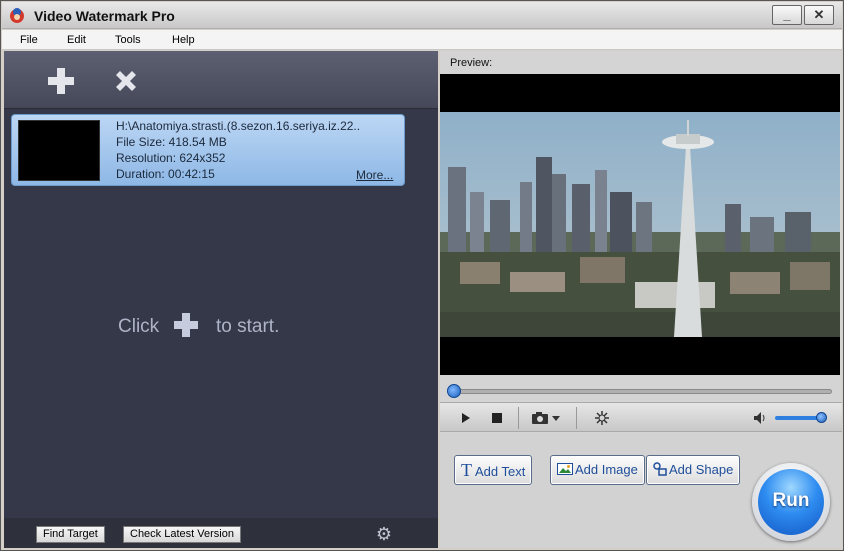 The image size is (844, 551). Describe the element at coordinates (221, 80) in the screenshot. I see `file-toolbar` at that location.